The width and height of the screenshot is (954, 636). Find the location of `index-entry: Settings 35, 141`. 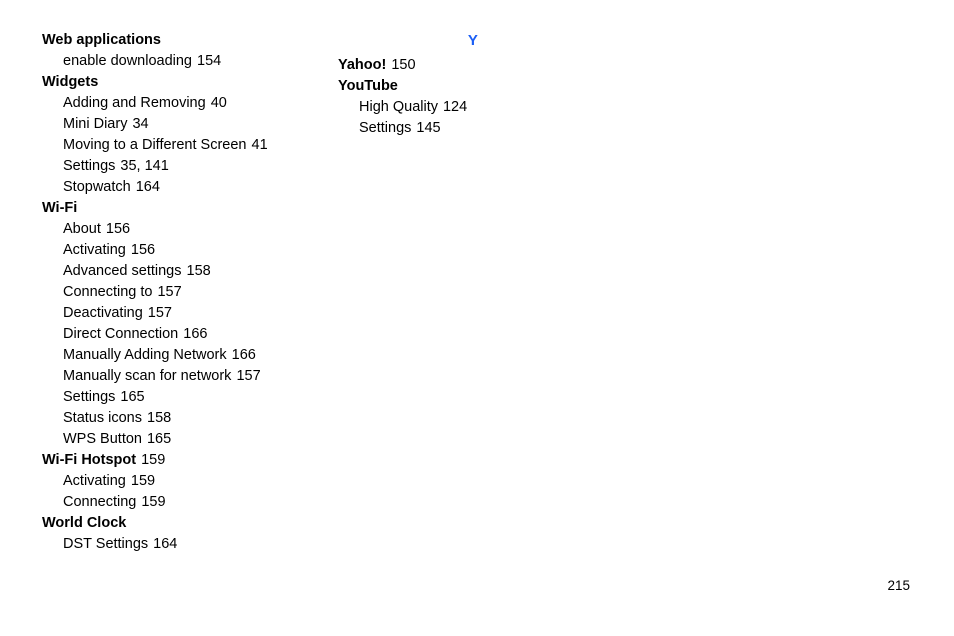

index-entry: Settings 35, 141 is located at coordinates (197, 166).